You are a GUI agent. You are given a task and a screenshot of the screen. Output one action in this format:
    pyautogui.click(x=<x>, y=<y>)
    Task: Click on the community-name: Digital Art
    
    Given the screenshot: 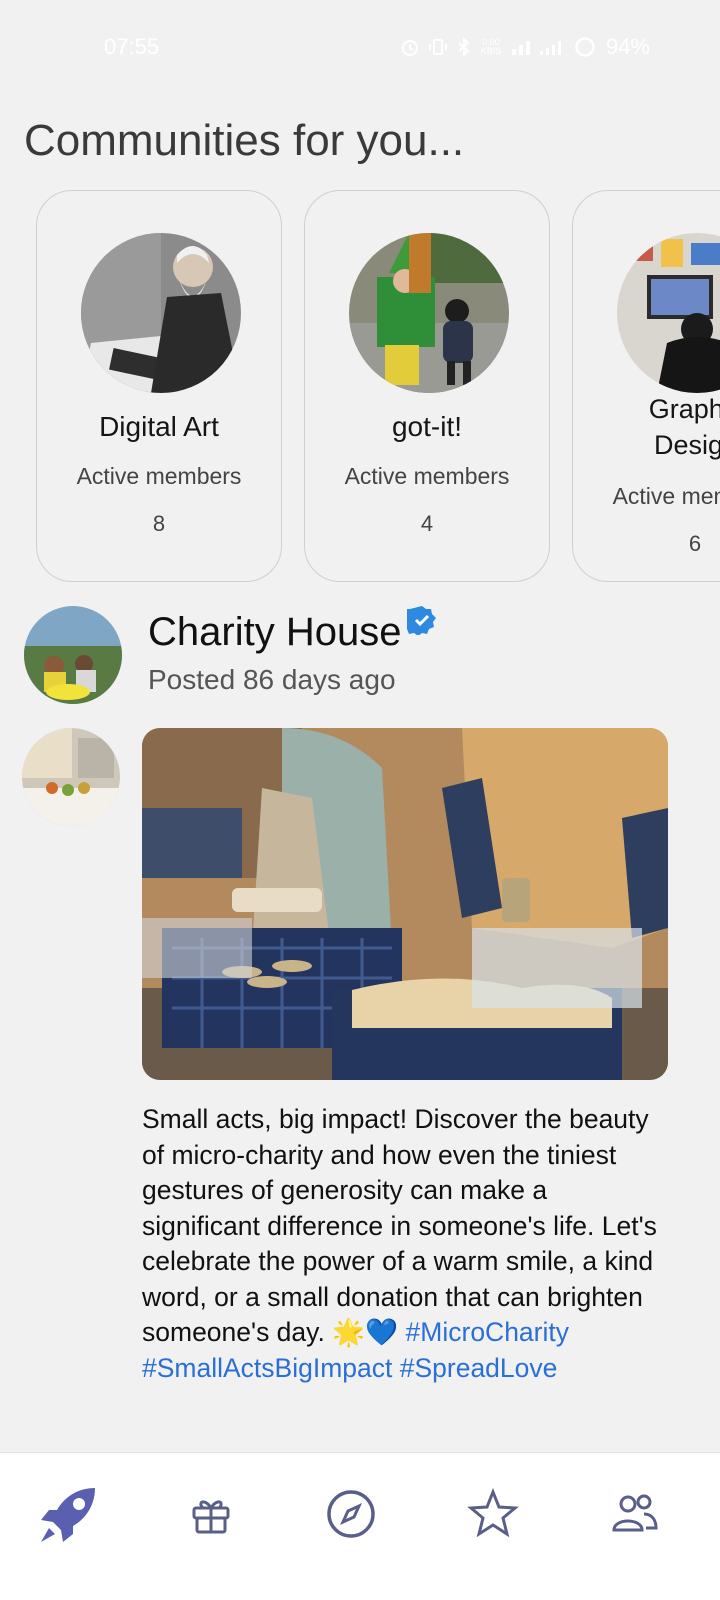 What is the action you would take?
    pyautogui.click(x=159, y=426)
    